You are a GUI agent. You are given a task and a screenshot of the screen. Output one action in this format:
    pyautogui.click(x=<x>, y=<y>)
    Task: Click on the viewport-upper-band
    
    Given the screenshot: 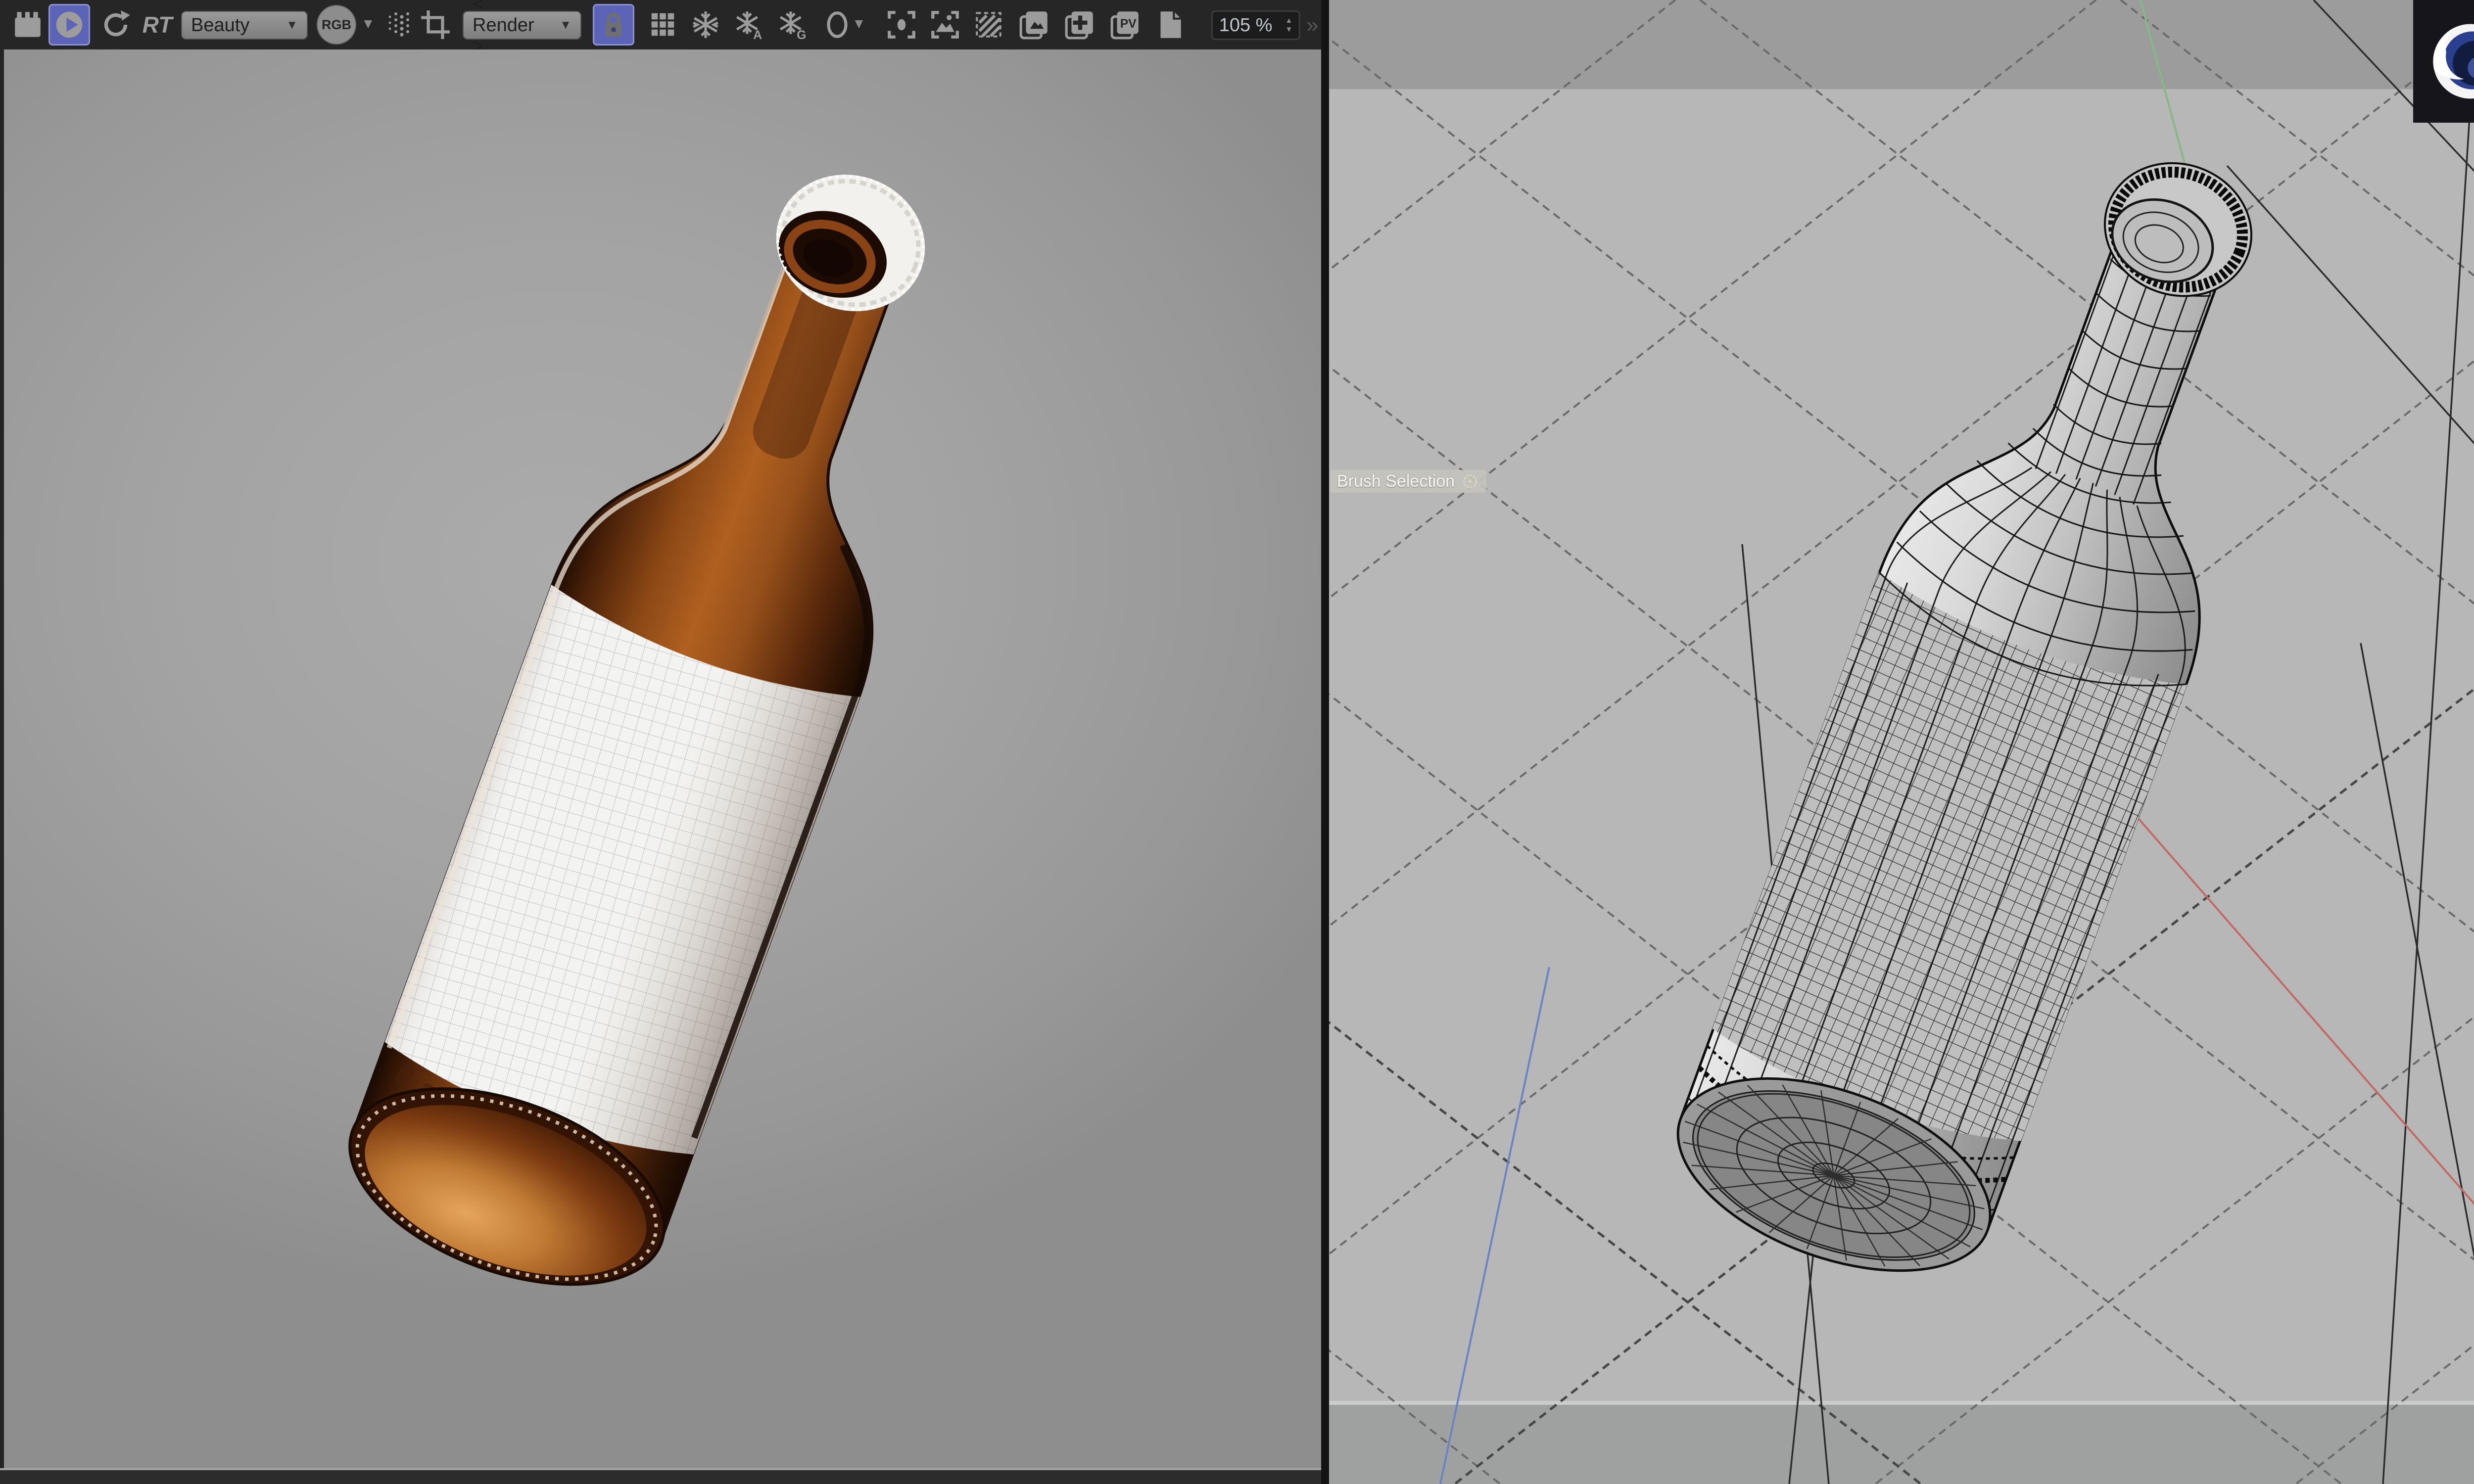 What is the action you would take?
    pyautogui.click(x=1902, y=44)
    